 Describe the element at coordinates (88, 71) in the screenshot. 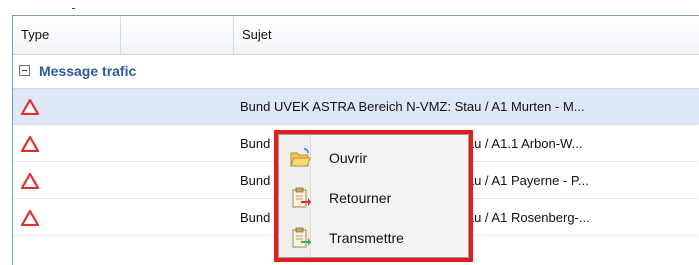

I see `group-label: Message trafic` at that location.